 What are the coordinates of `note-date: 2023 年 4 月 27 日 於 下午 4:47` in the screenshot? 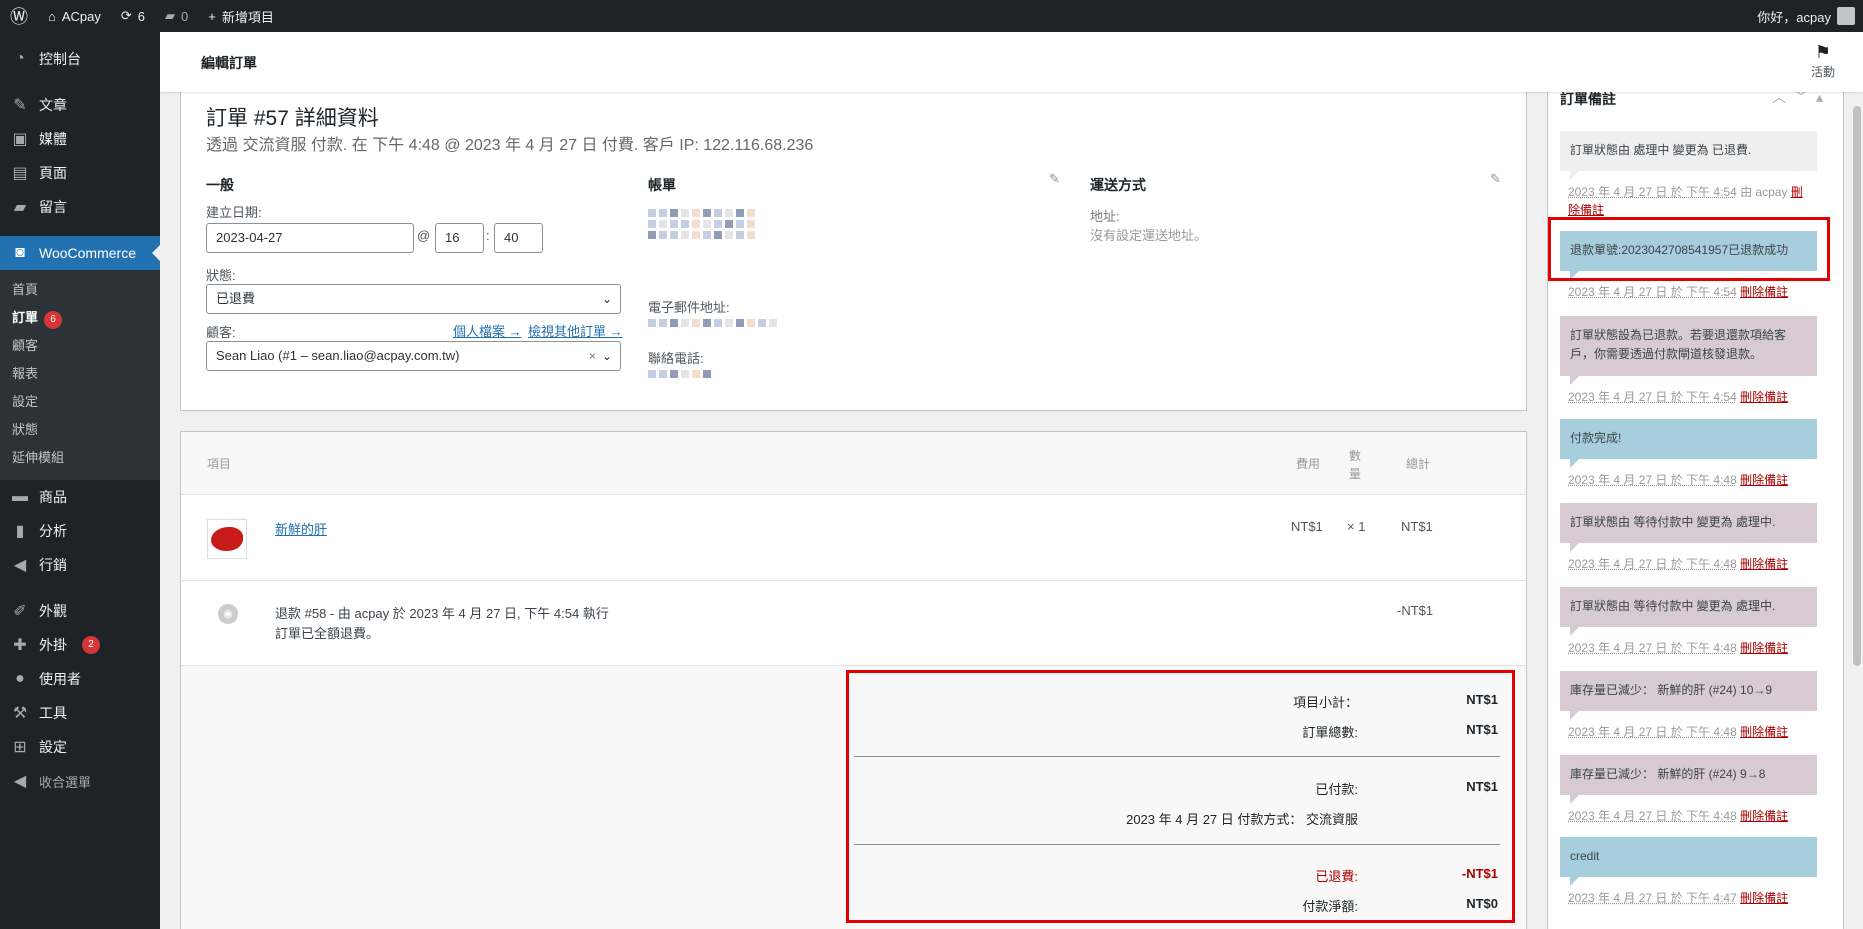 It's located at (1652, 898).